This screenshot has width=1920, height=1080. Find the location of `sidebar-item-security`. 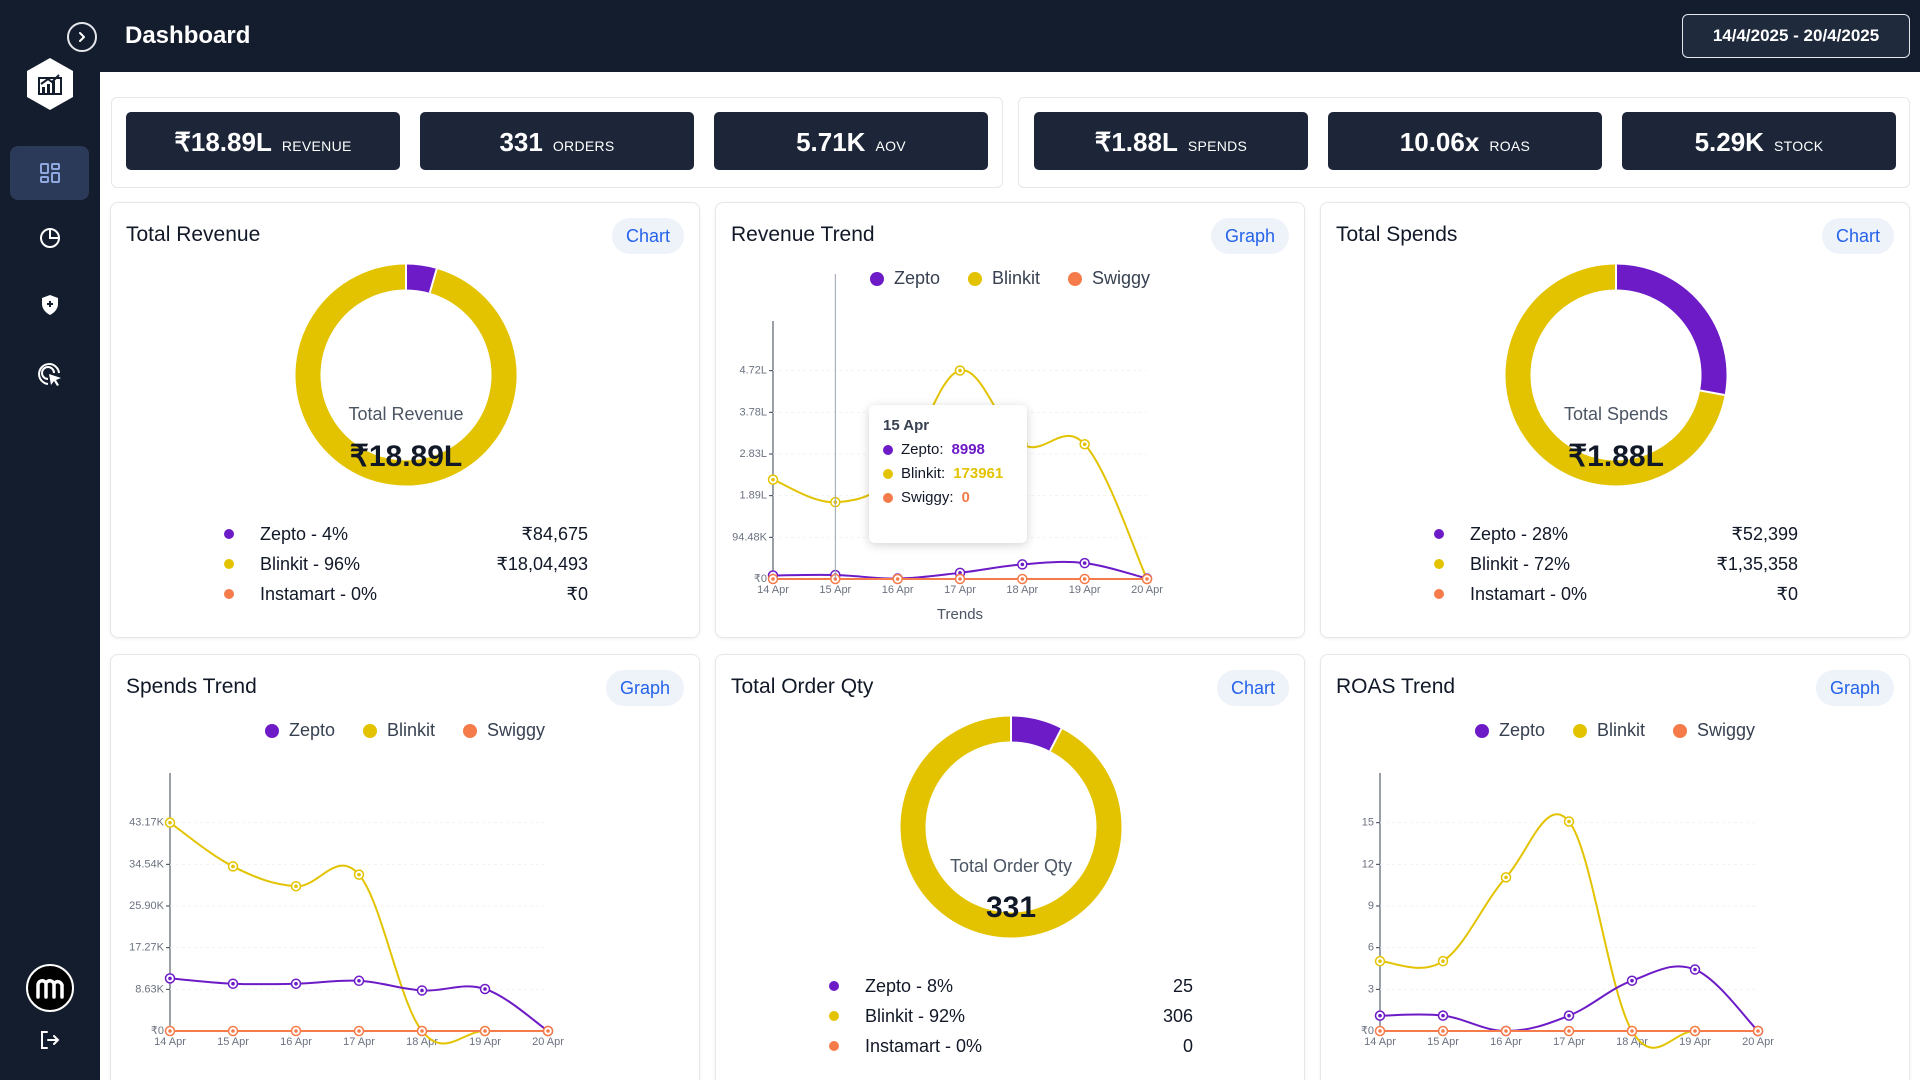

sidebar-item-security is located at coordinates (49, 305).